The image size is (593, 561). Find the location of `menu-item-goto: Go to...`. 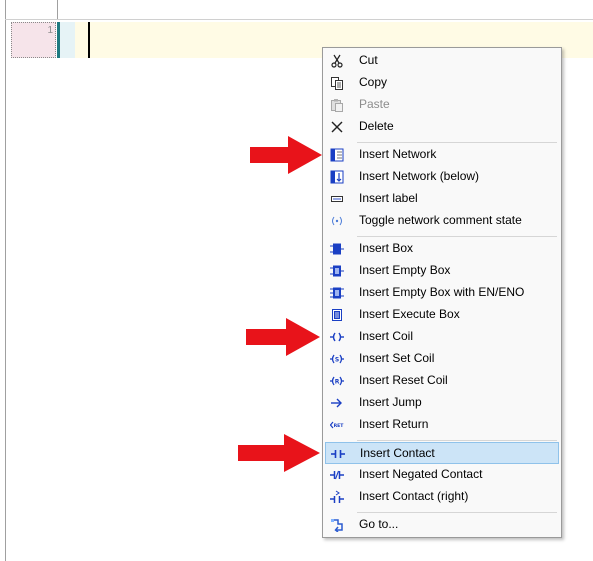

menu-item-goto: Go to... is located at coordinates (442, 525).